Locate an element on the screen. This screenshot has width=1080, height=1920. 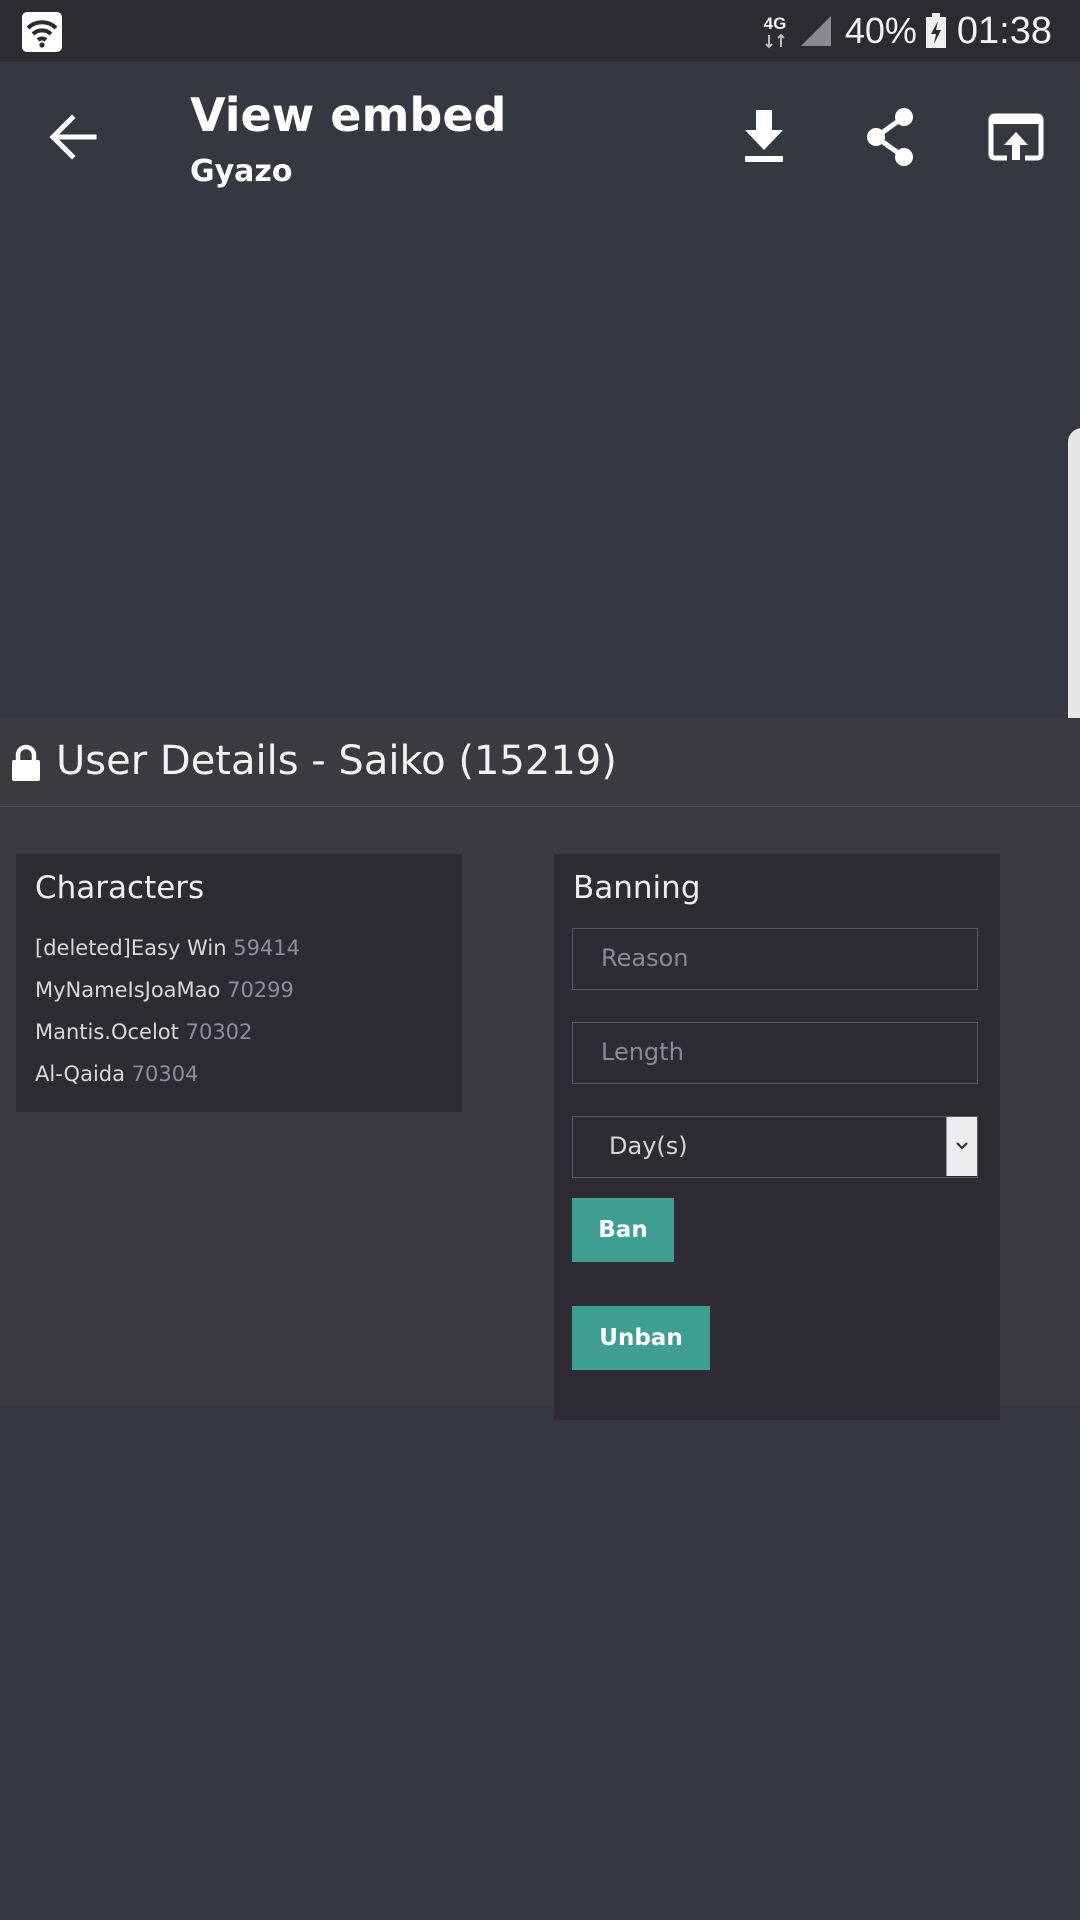
list-item: MyNameIsJoaMao 70299 is located at coordinates (167, 999).